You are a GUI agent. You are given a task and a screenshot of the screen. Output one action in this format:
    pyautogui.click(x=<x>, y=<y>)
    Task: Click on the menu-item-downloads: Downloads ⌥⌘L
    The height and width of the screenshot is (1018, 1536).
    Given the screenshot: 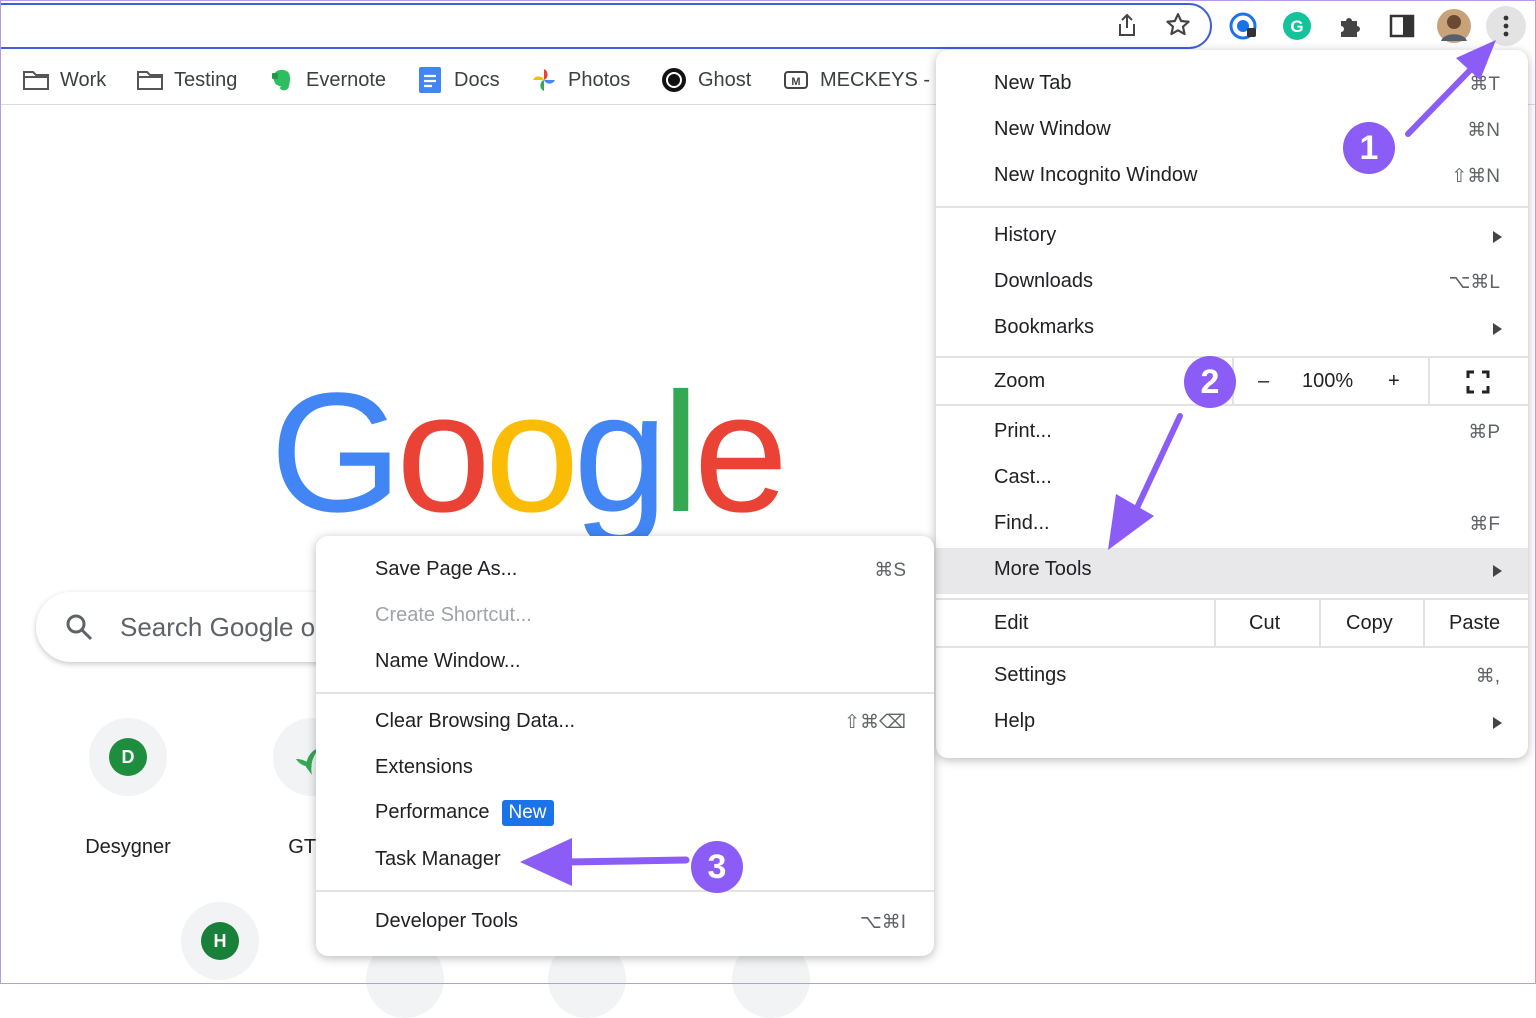 What is the action you would take?
    pyautogui.click(x=1232, y=283)
    